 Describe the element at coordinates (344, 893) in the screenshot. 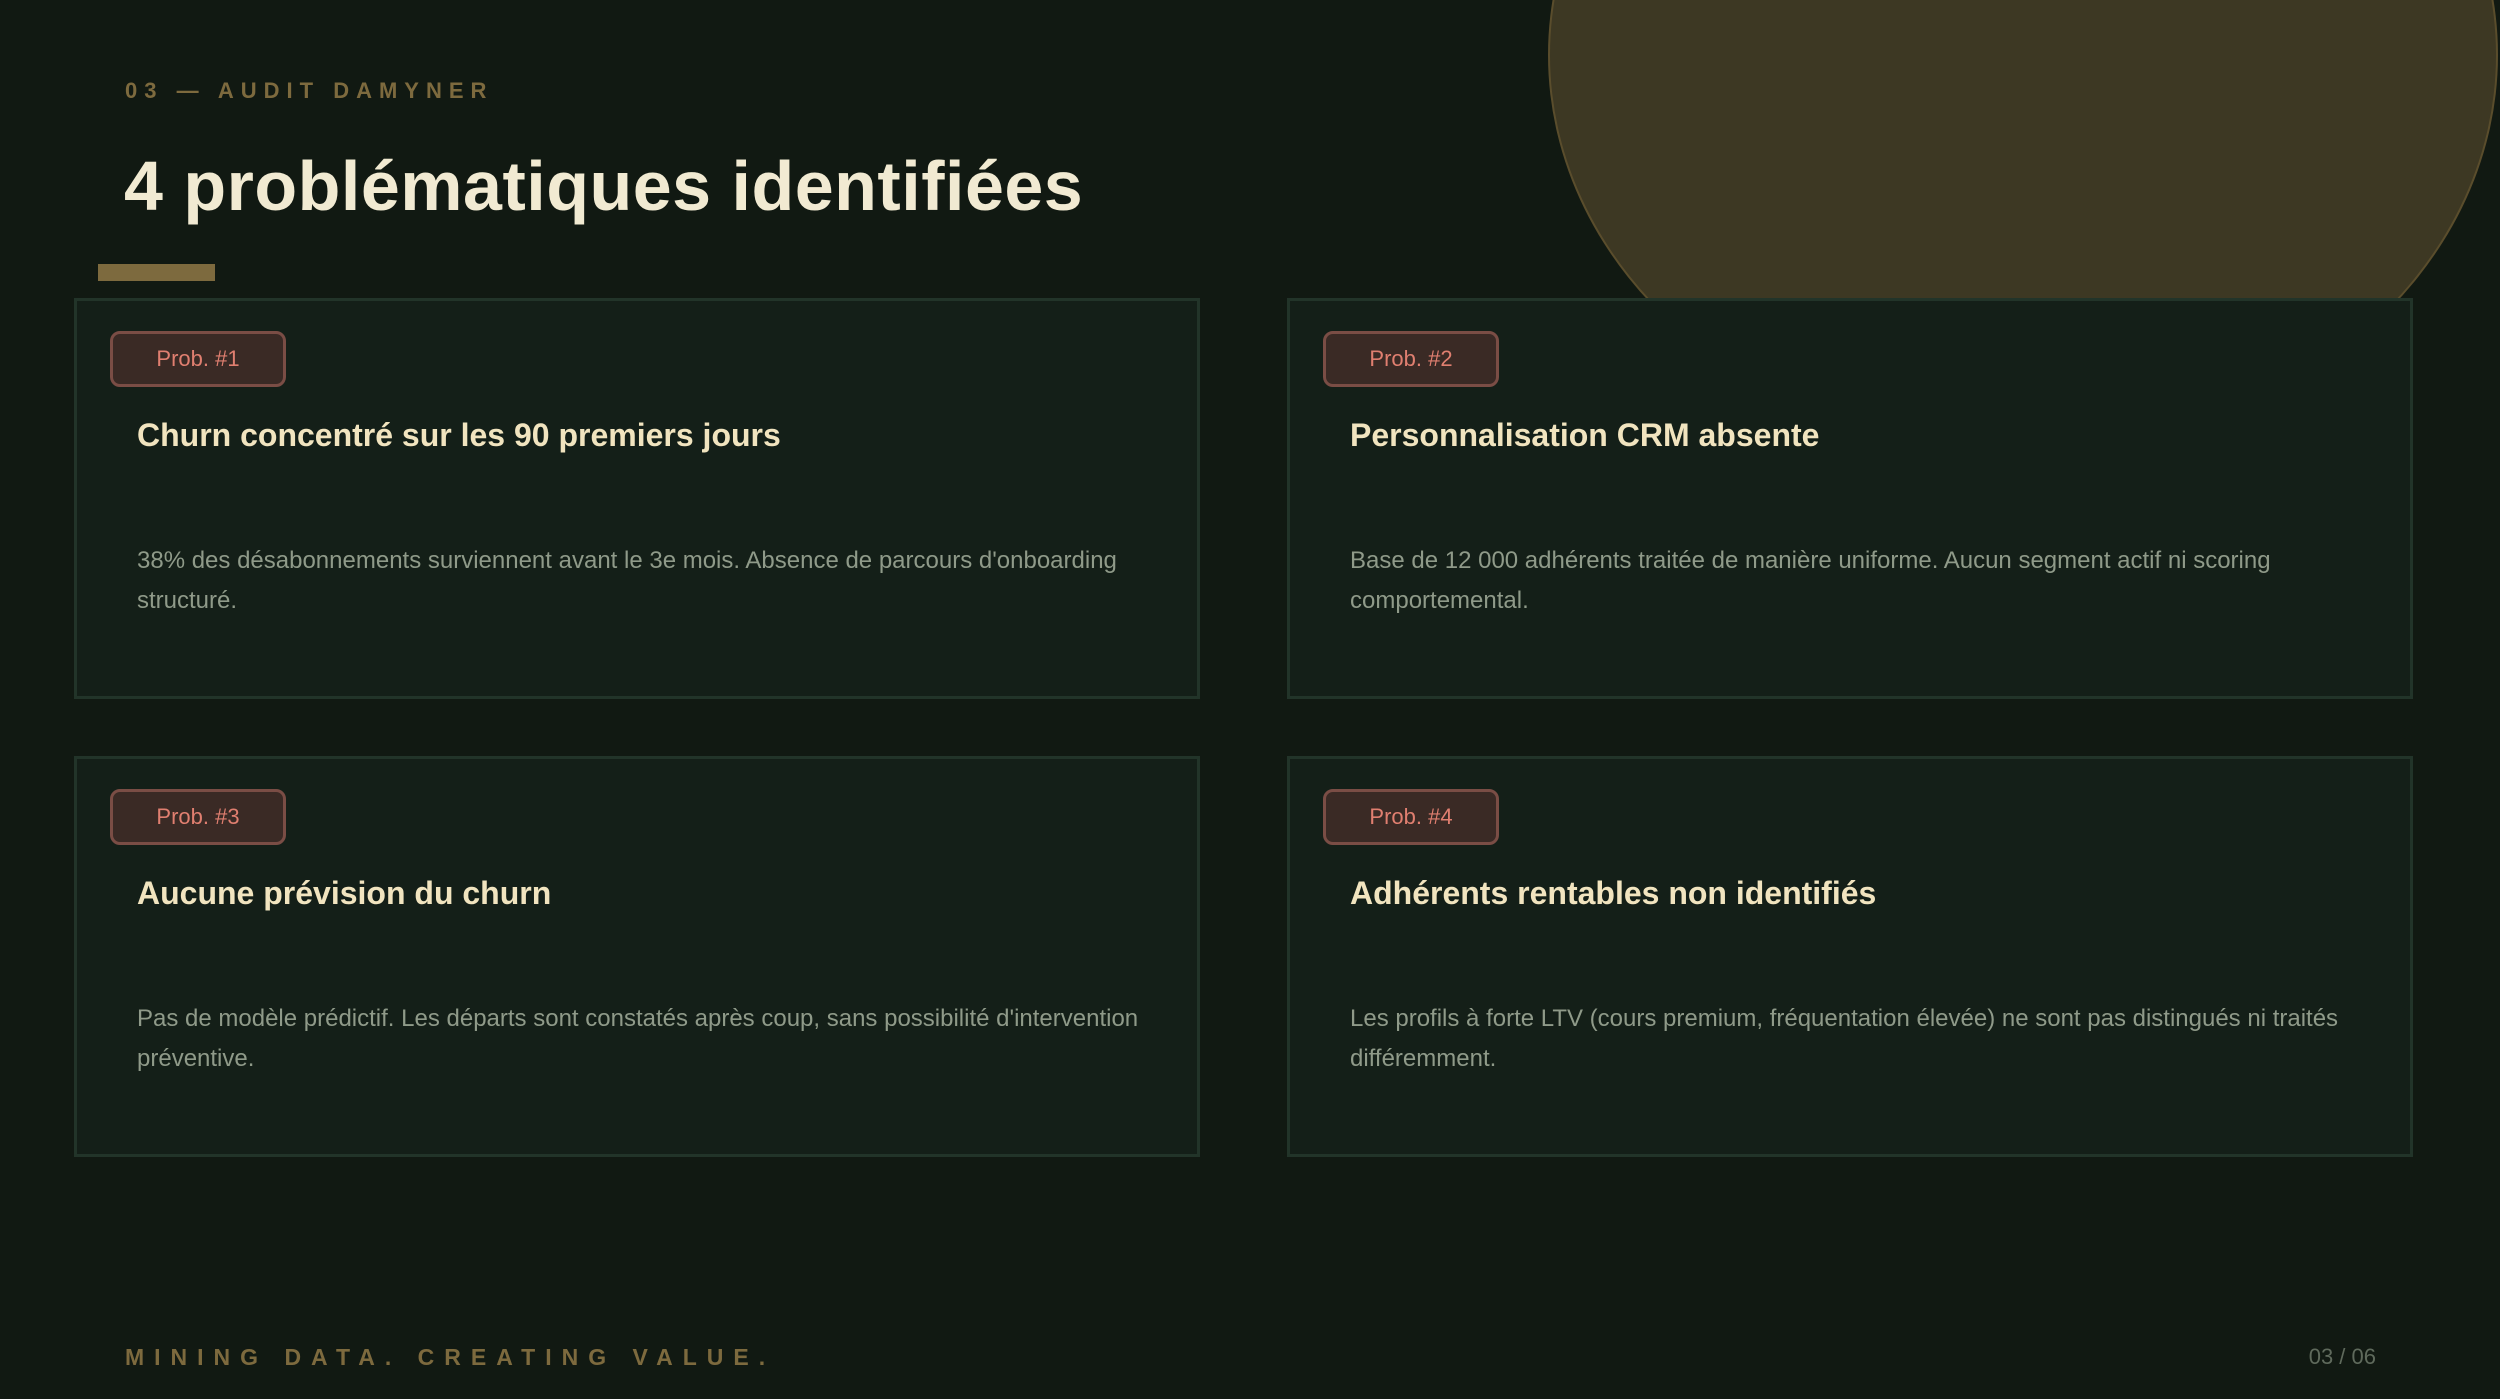

I see `problem-title: Aucune prévision du churn` at that location.